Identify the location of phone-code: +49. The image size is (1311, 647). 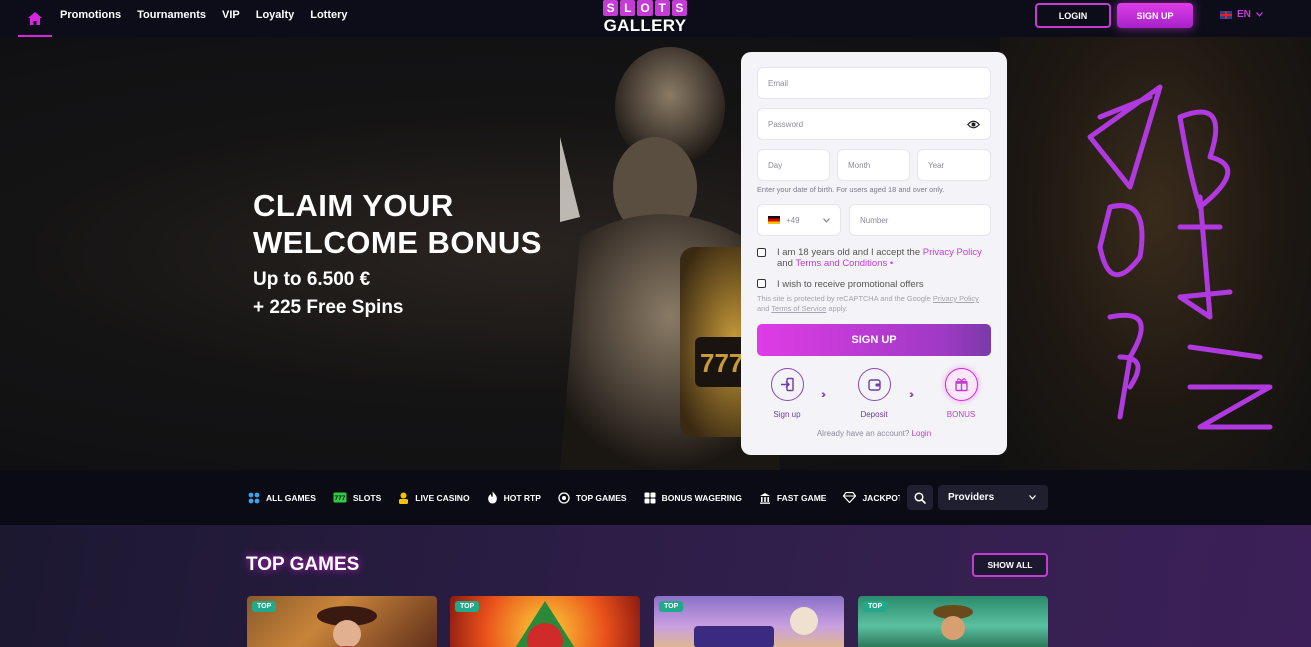
(793, 220).